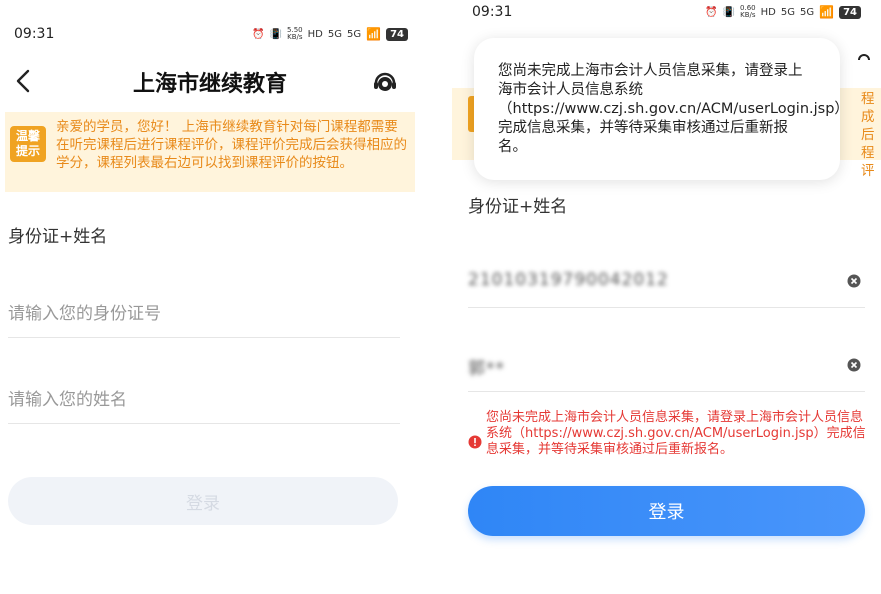  I want to click on id-number-input, so click(204, 313).